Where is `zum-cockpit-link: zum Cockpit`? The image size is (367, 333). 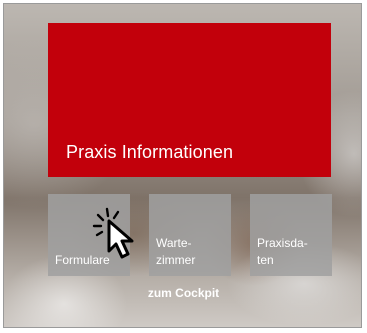 zum-cockpit-link: zum Cockpit is located at coordinates (182, 293).